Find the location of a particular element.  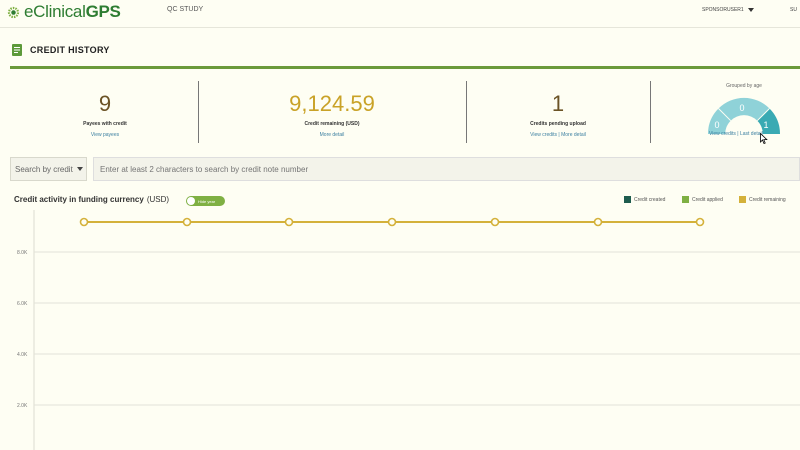

credit-search-input is located at coordinates (446, 169).